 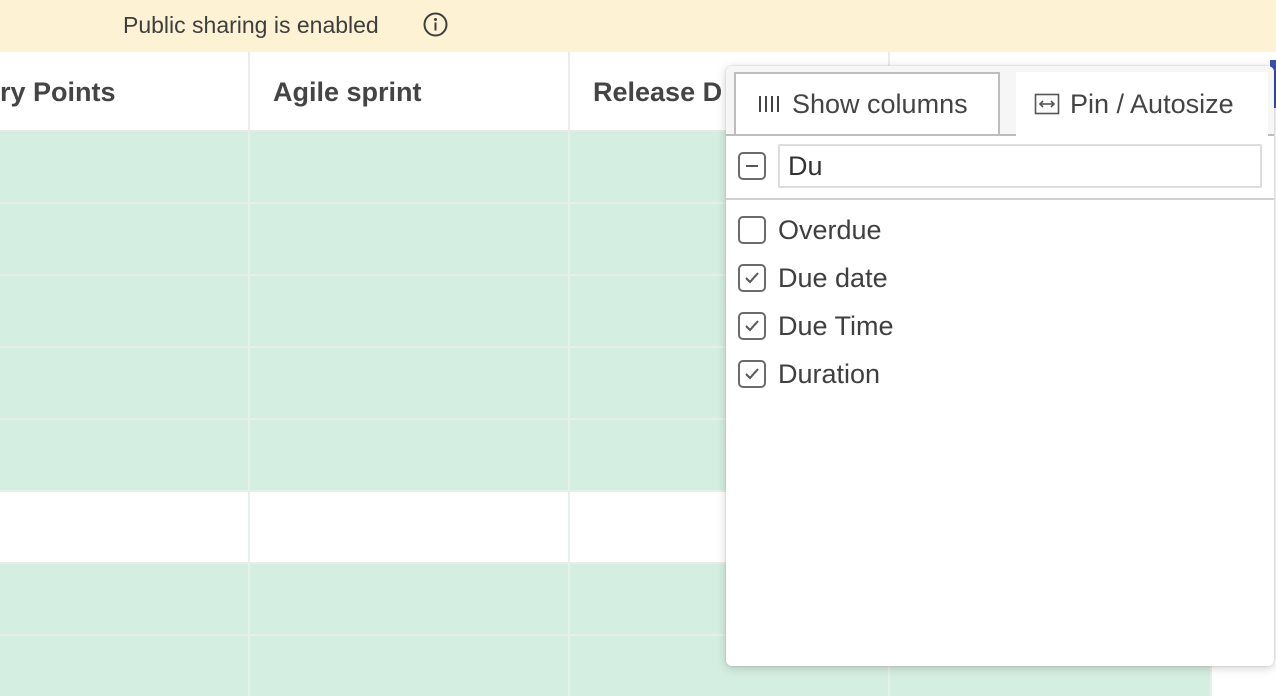 I want to click on column-option-due-date: Due date, so click(x=1000, y=278).